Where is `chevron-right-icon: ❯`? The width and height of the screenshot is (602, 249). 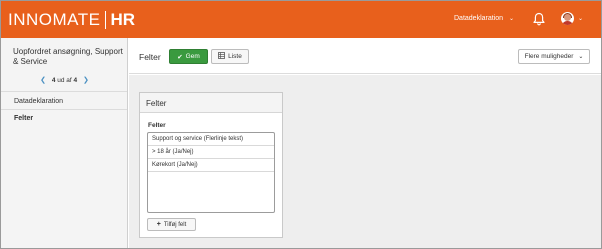
chevron-right-icon: ❯ is located at coordinates (86, 80).